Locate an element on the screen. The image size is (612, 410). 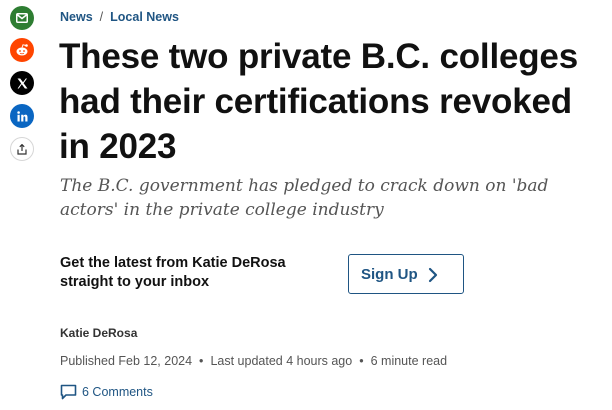
read-time: 6 minute read is located at coordinates (409, 361).